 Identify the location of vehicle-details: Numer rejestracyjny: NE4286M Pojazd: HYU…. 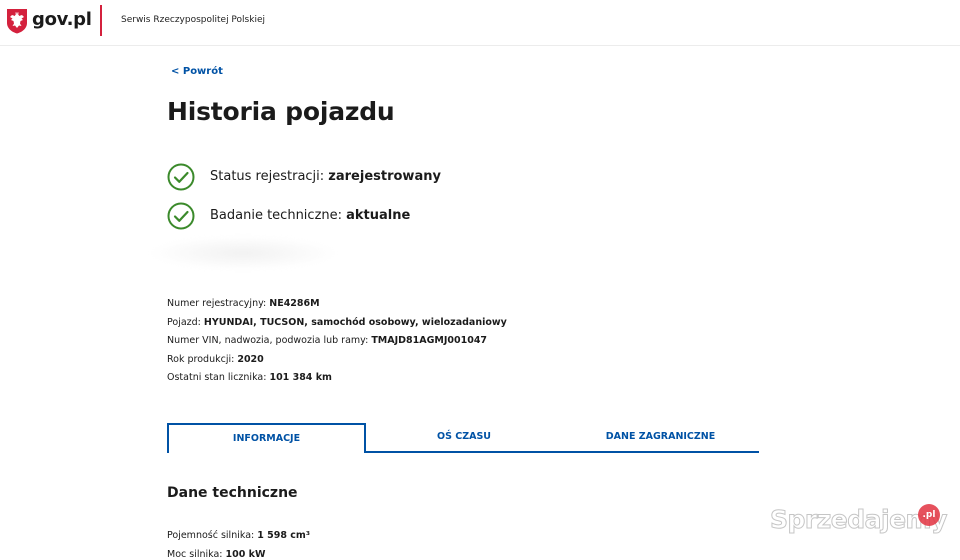
(337, 344).